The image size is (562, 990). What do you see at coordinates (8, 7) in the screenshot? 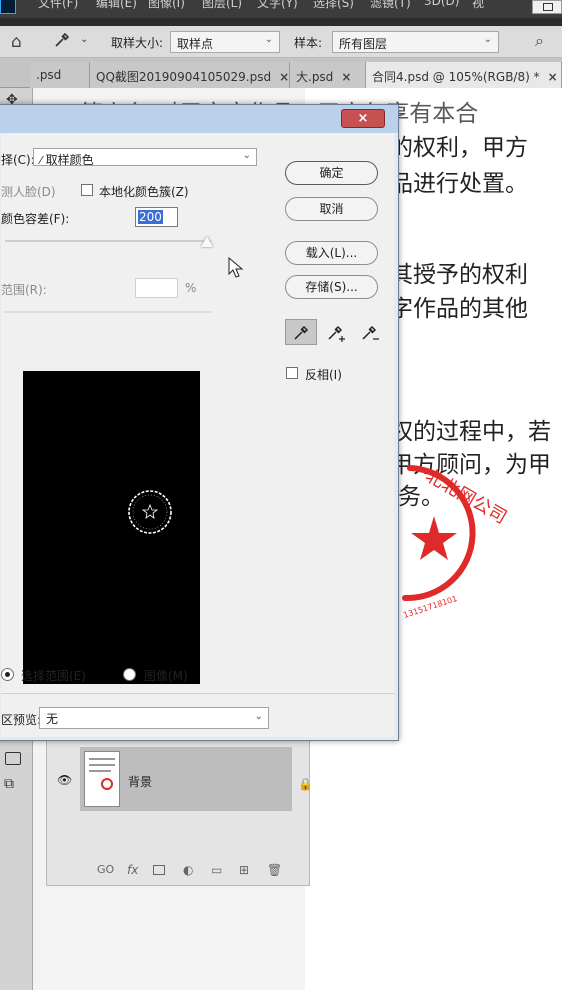
I see `photoshop-logo-icon` at bounding box center [8, 7].